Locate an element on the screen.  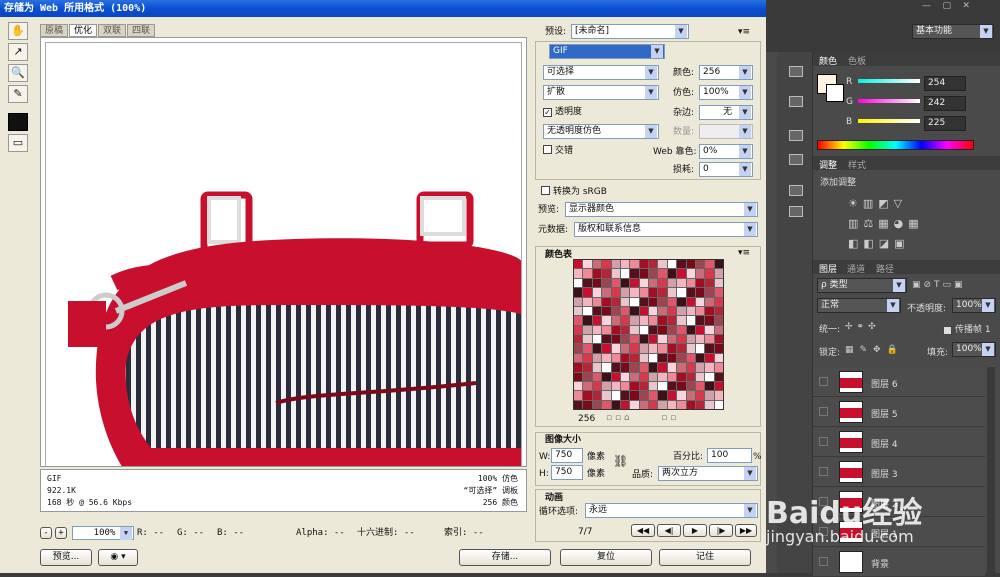
height-input: 750 is located at coordinates (567, 472).